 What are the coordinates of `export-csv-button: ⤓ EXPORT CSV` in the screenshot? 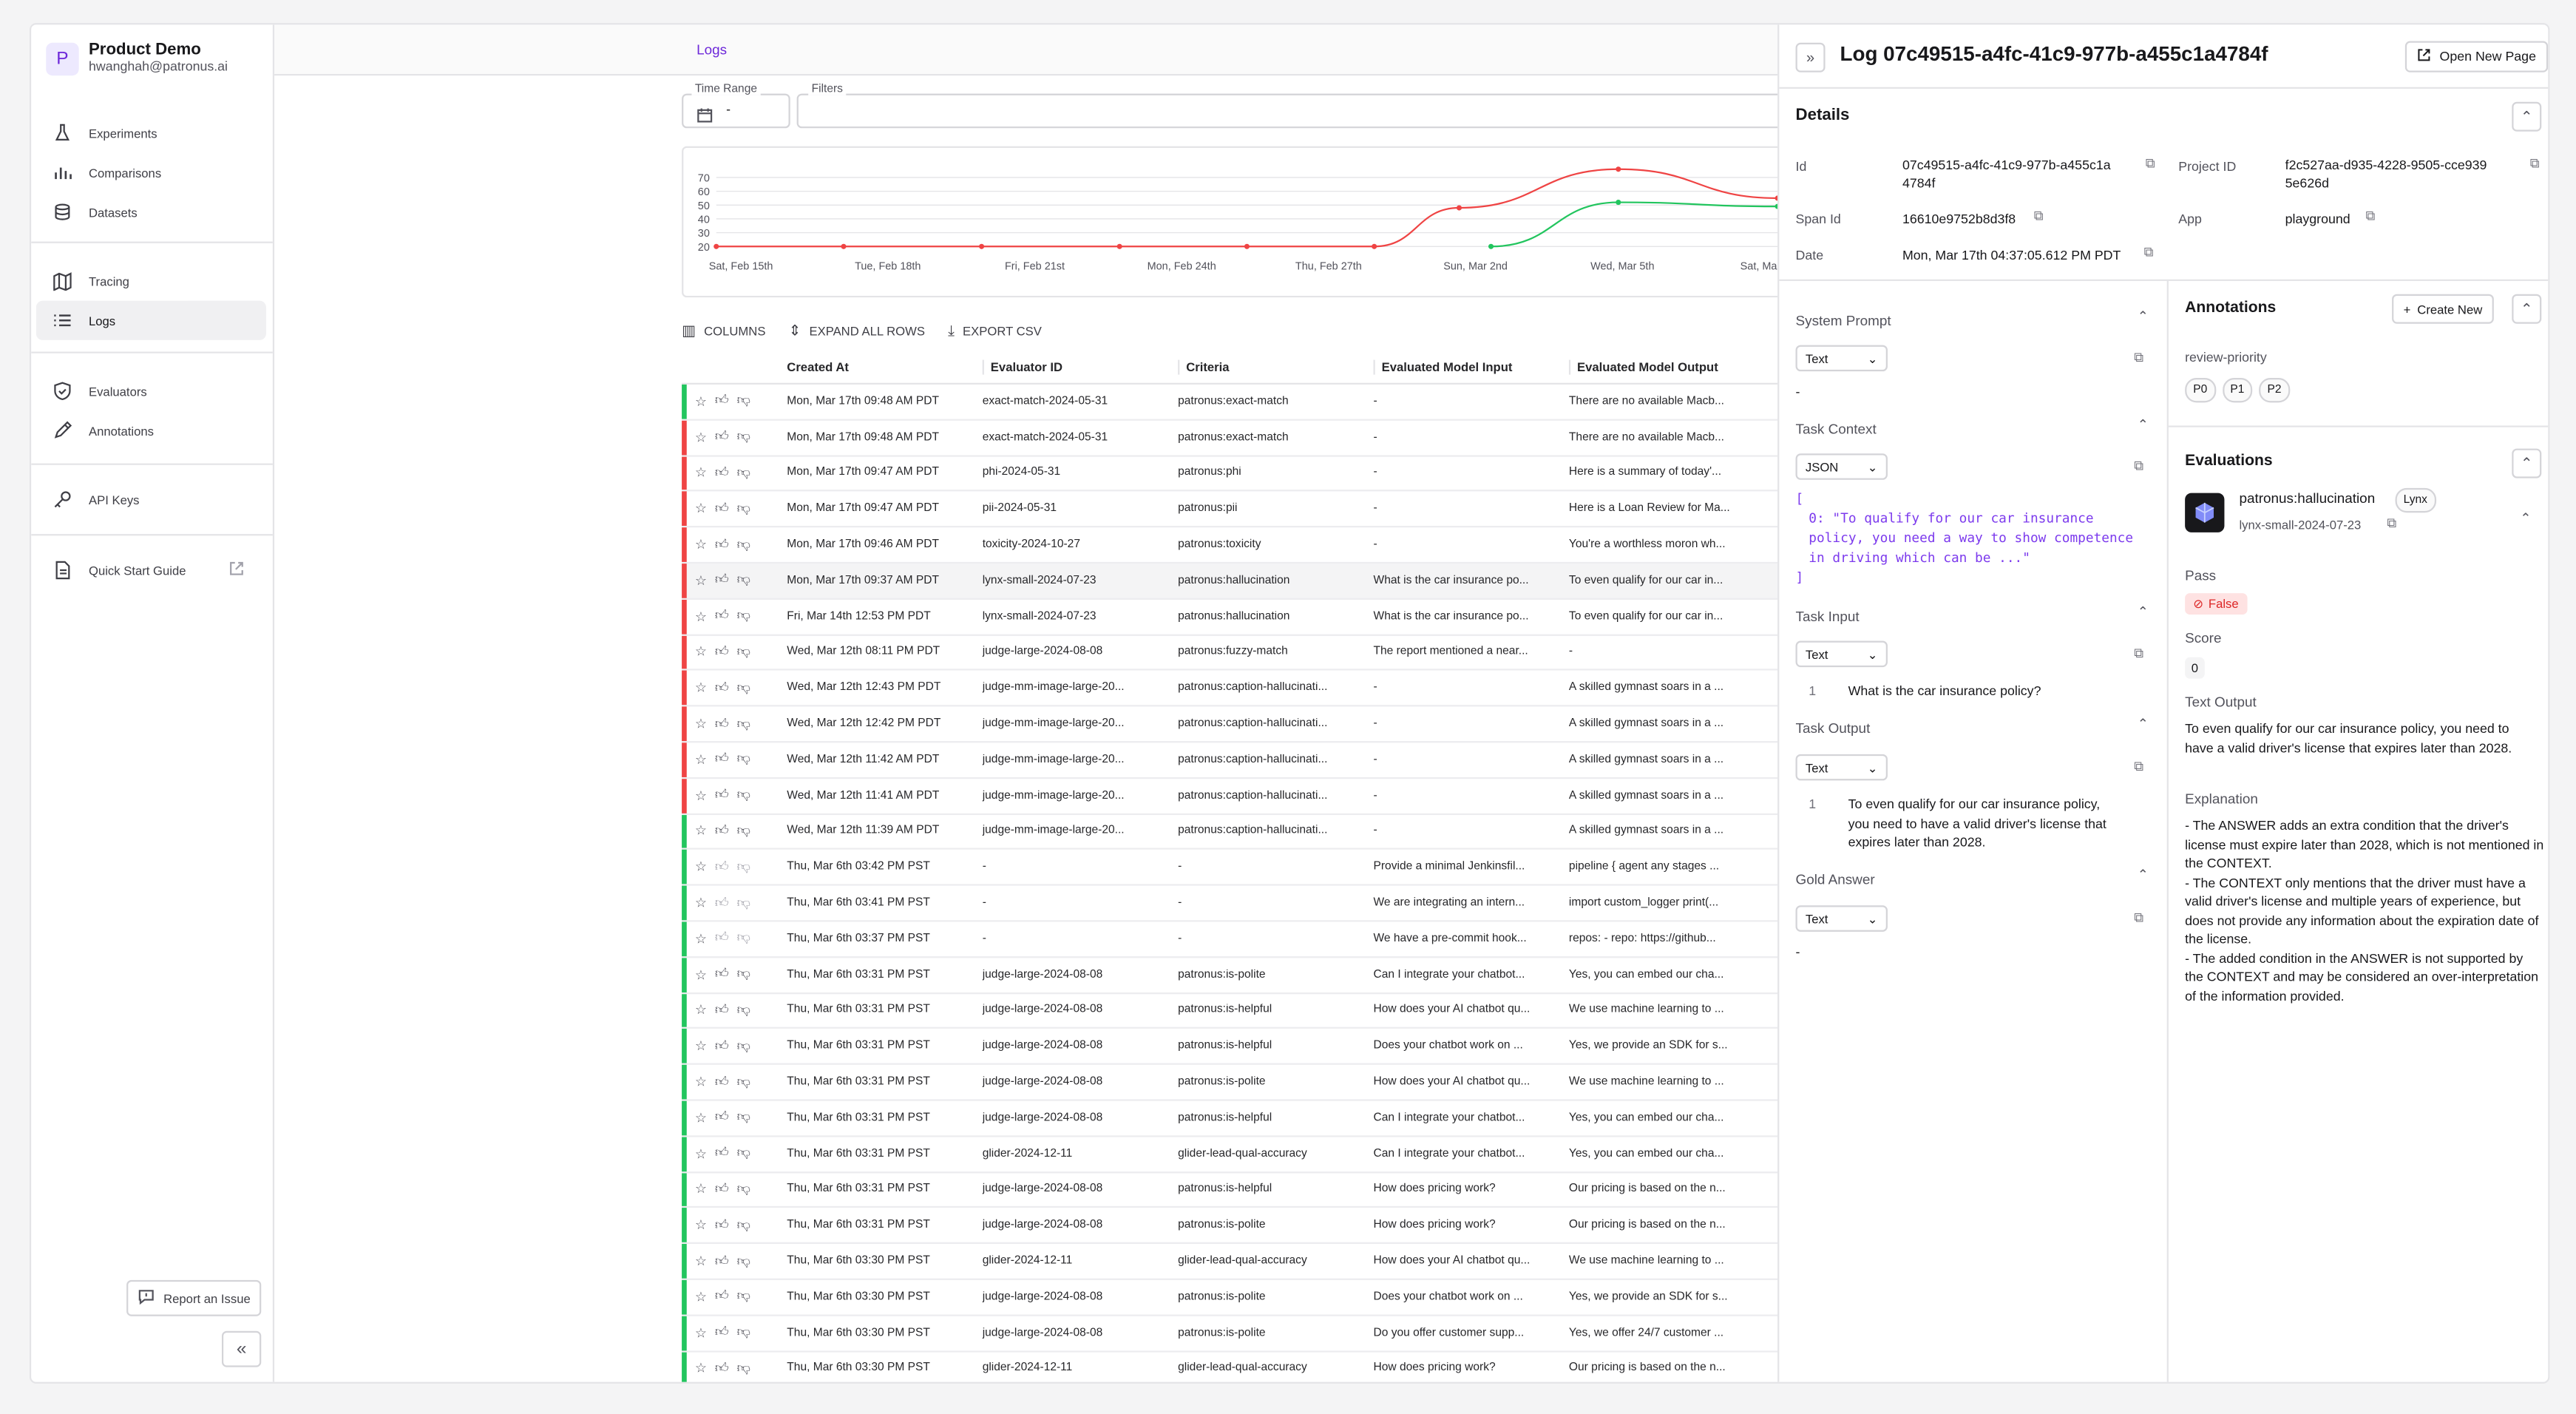 It's located at (995, 330).